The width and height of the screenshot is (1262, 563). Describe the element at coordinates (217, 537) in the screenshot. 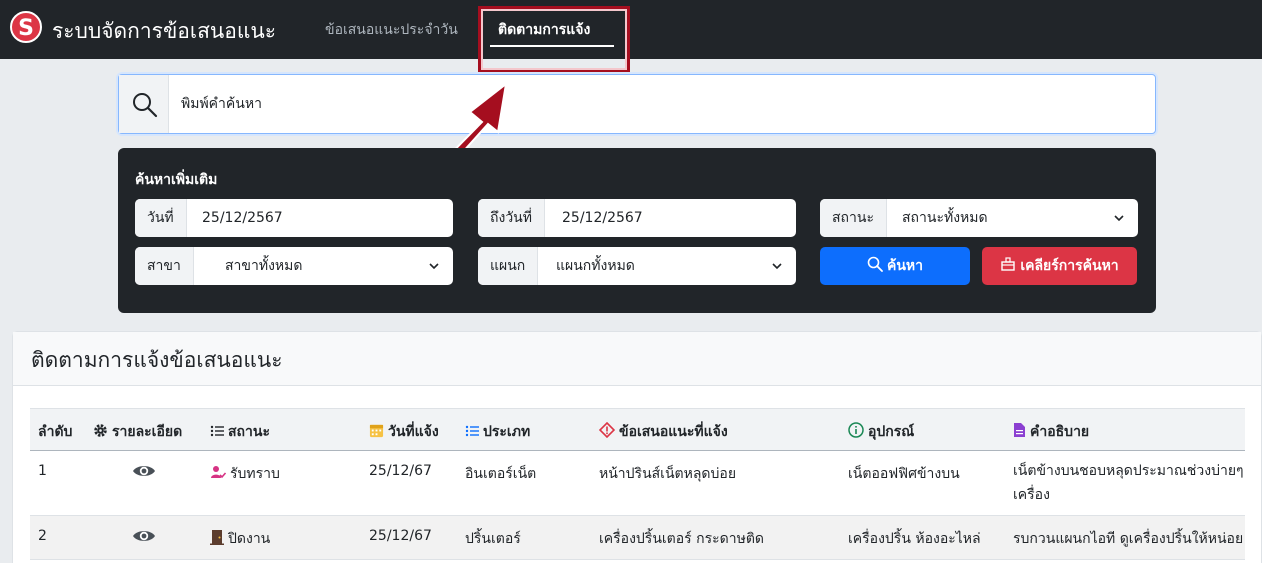

I see `door-closed-icon` at that location.